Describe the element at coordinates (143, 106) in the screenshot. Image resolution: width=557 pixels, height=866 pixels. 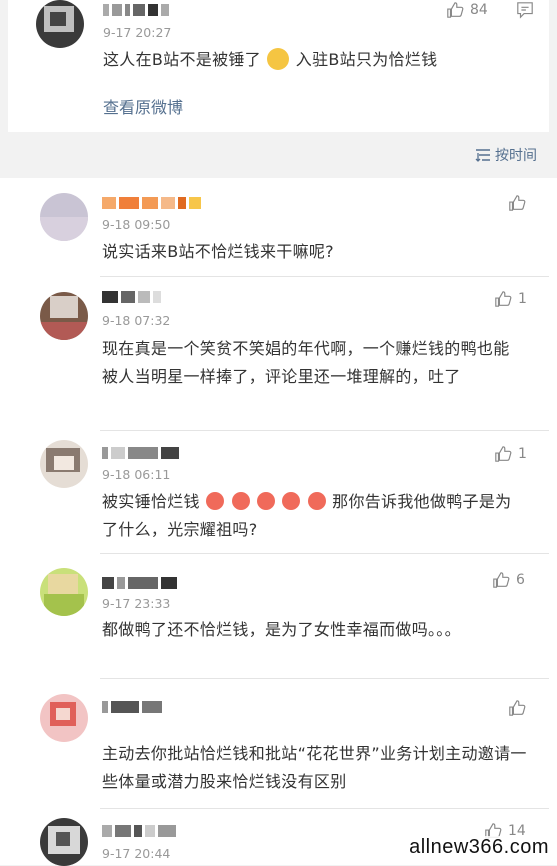
I see `view-original-link: 查看原微博` at that location.